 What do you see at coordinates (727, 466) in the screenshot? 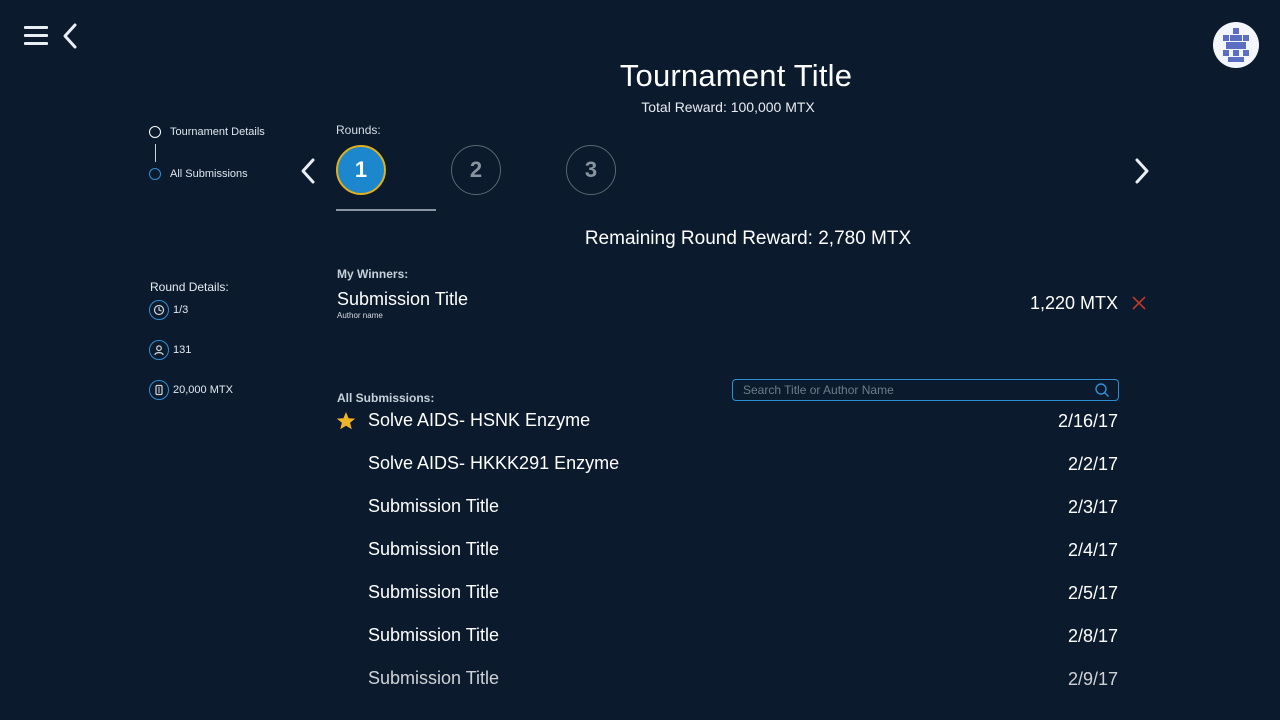
I see `submission-row: Solve AIDS- HKKK291 Enzyme 2/2/17` at bounding box center [727, 466].